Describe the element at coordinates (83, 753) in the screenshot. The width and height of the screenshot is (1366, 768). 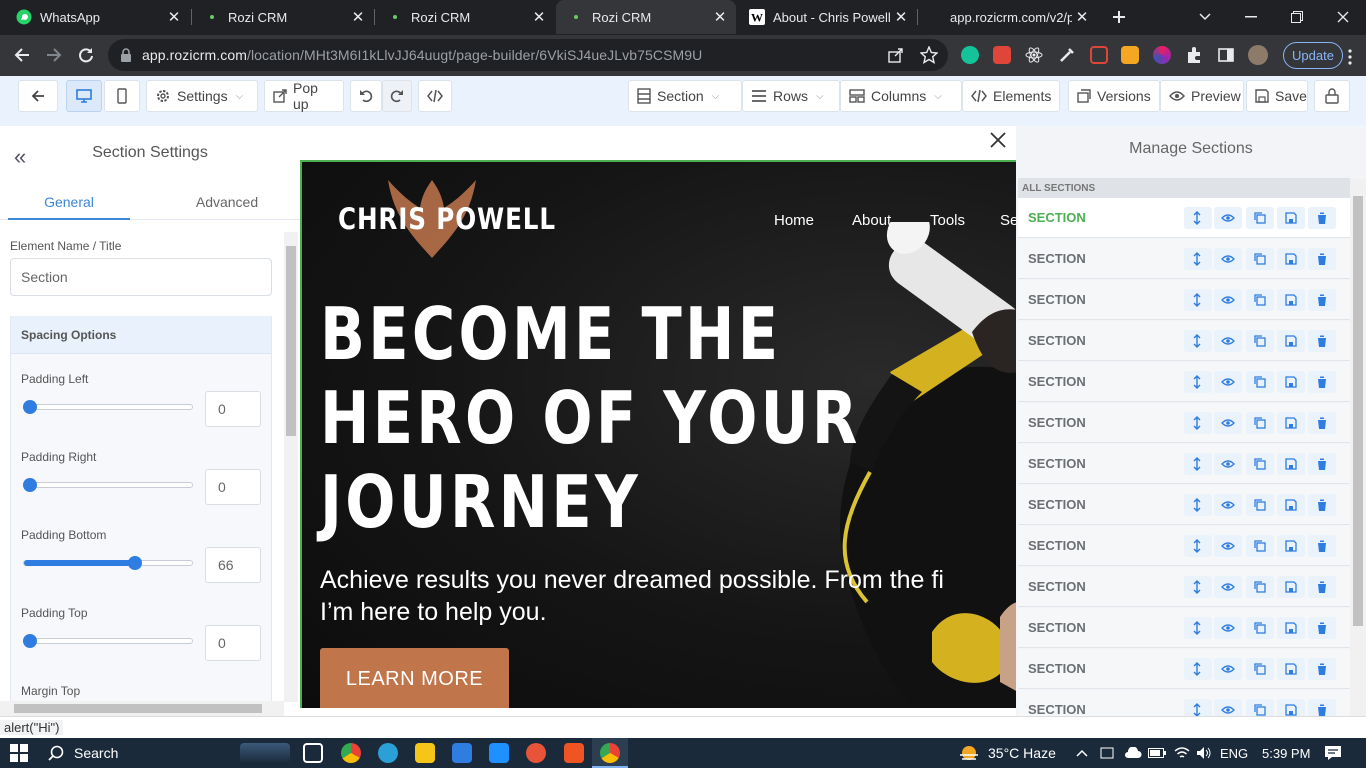
I see `taskbar-search: Search` at that location.